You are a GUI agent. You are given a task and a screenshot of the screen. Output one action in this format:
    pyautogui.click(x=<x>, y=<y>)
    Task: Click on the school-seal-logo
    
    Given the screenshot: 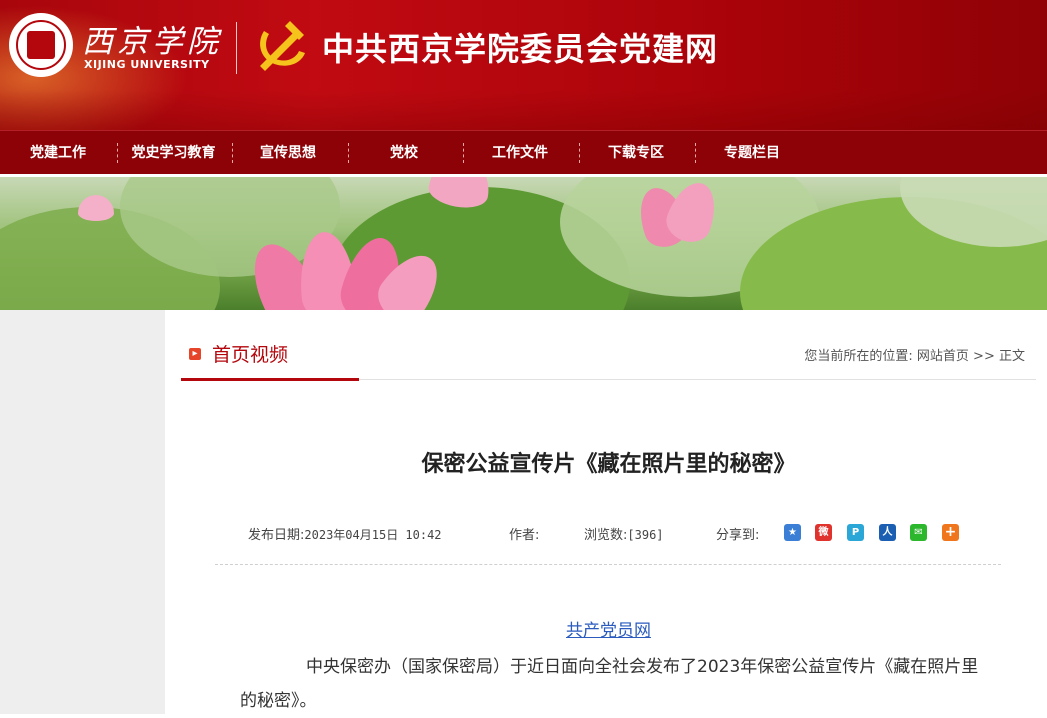 What is the action you would take?
    pyautogui.click(x=41, y=45)
    